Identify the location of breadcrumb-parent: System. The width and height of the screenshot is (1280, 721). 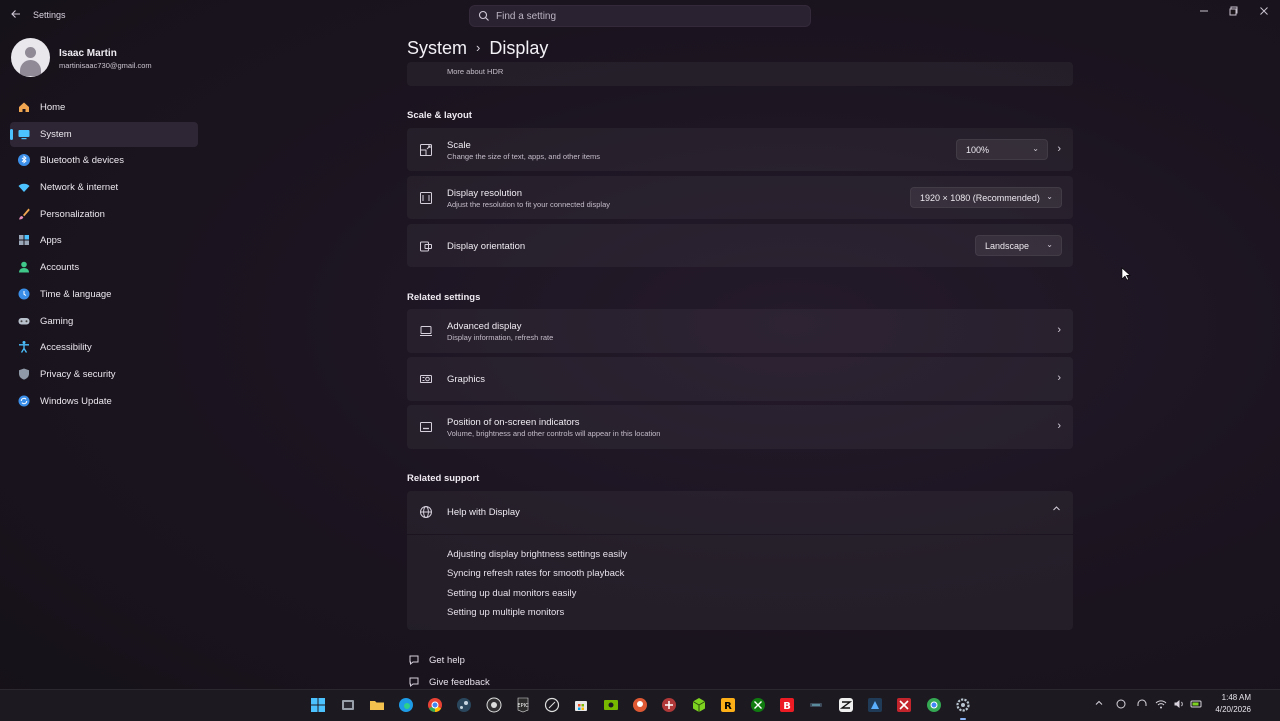
(437, 48).